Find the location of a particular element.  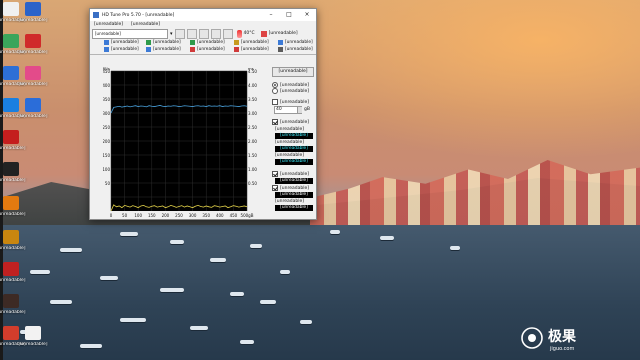

exit-label: [unreadable] is located at coordinates (283, 33).